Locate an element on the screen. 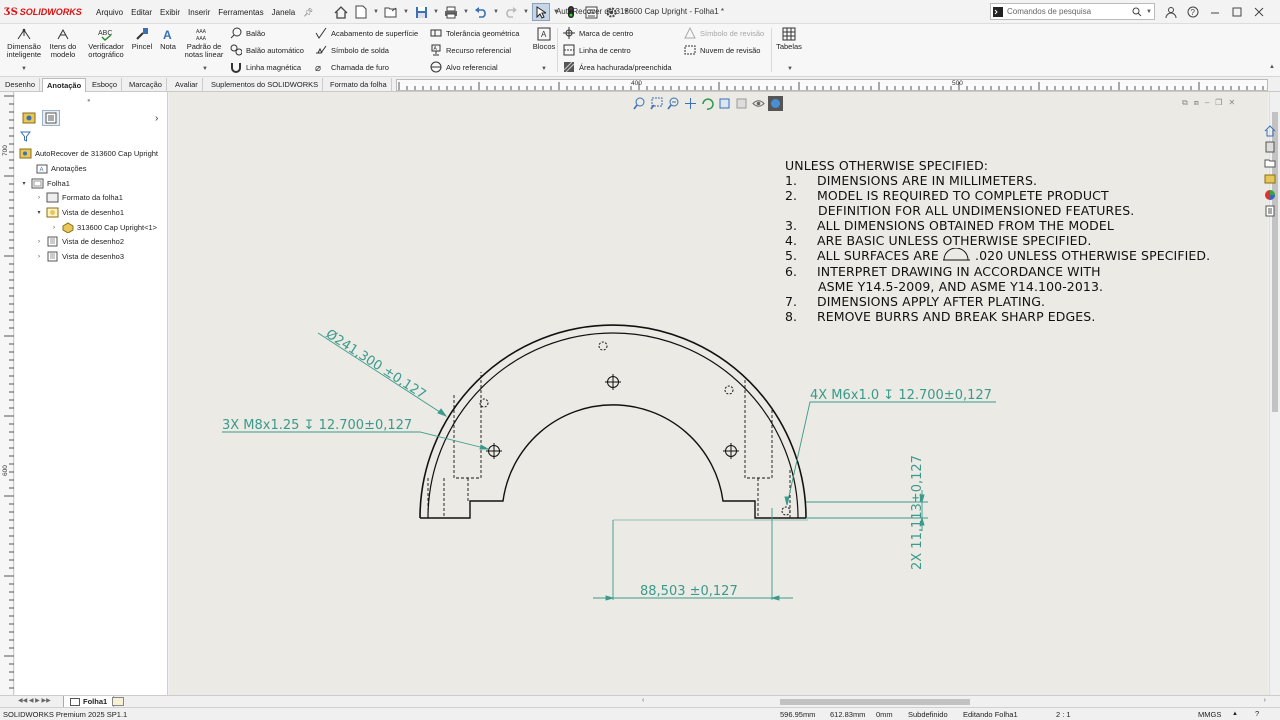 The width and height of the screenshot is (1280, 720). sheet-icon is located at coordinates (75, 701).